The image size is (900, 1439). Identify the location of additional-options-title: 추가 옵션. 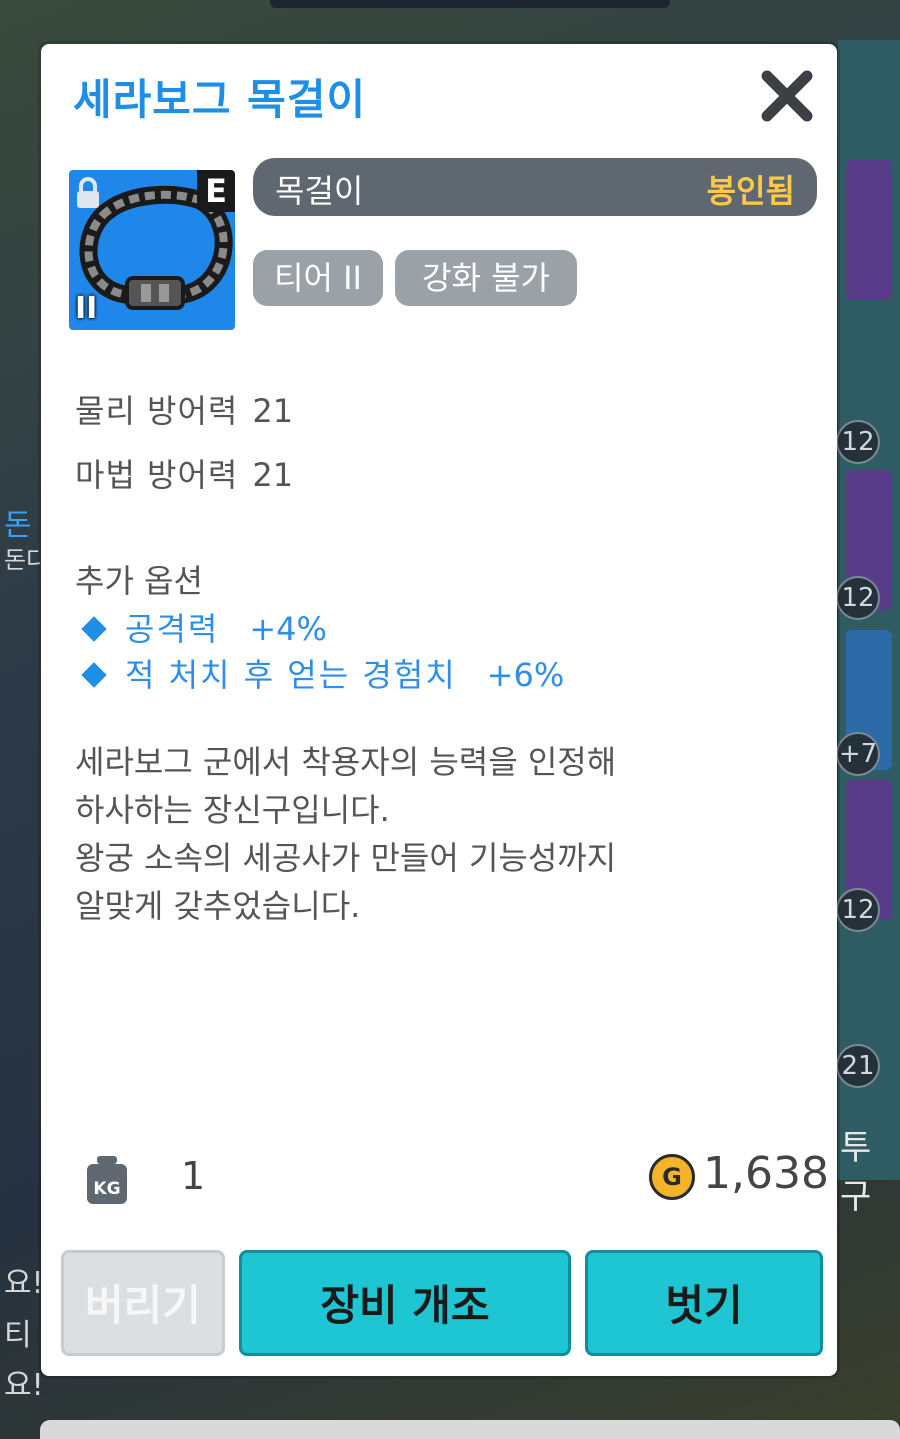
(139, 581).